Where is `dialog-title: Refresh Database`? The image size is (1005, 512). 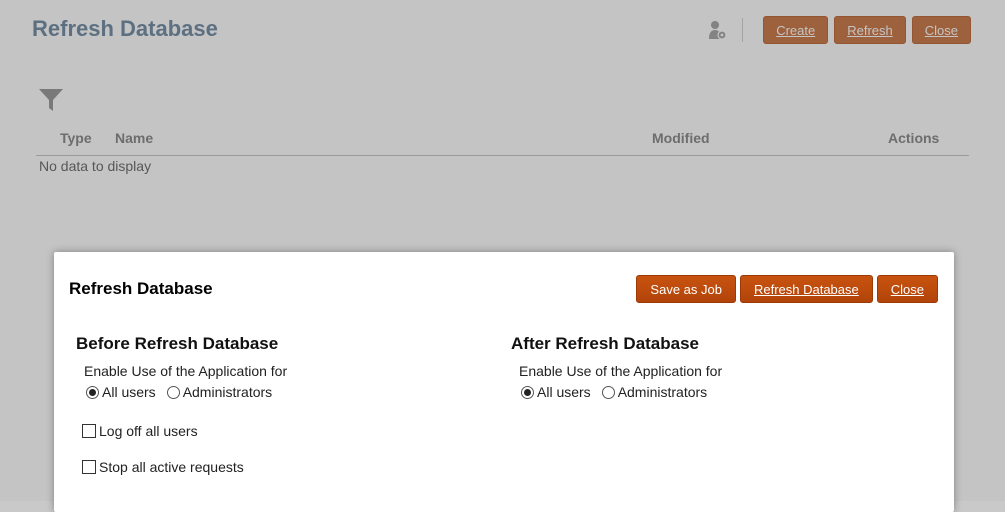 dialog-title: Refresh Database is located at coordinates (141, 288).